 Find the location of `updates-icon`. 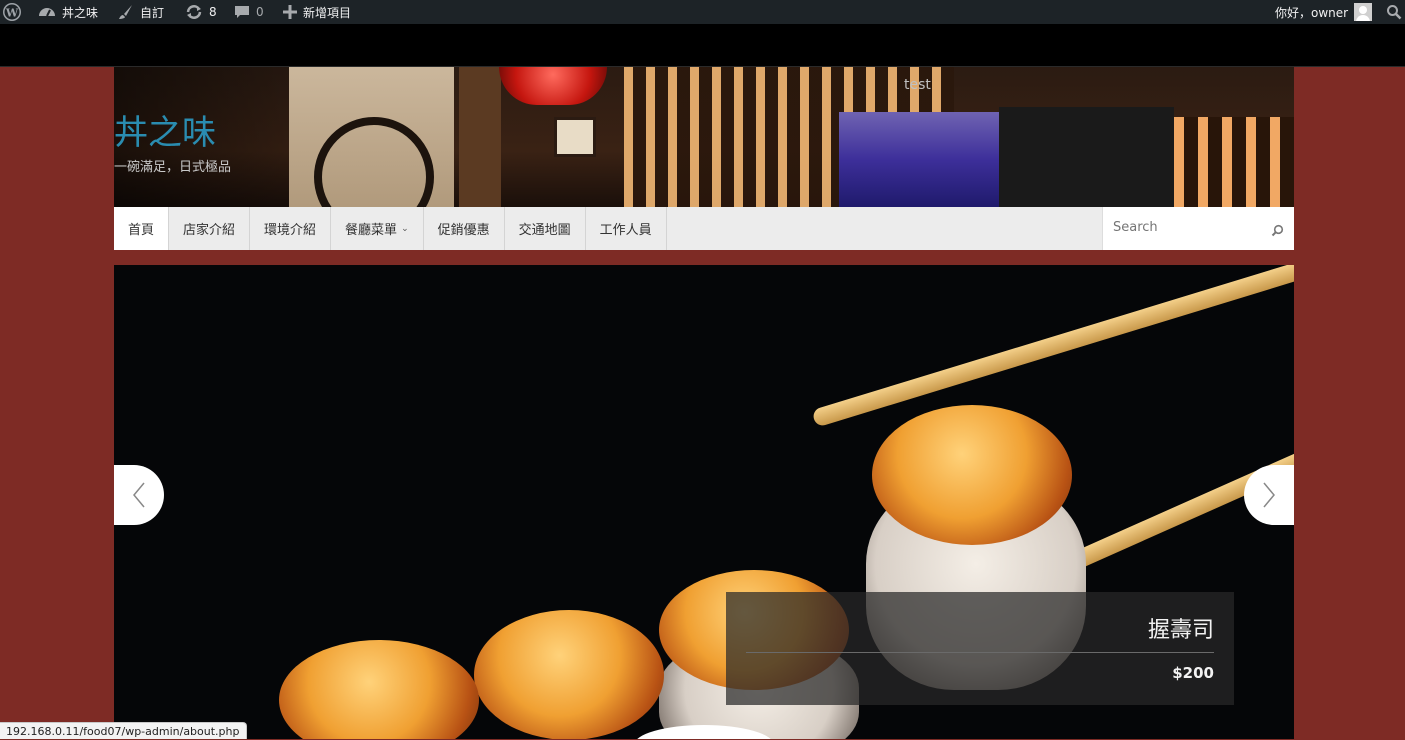

updates-icon is located at coordinates (194, 12).